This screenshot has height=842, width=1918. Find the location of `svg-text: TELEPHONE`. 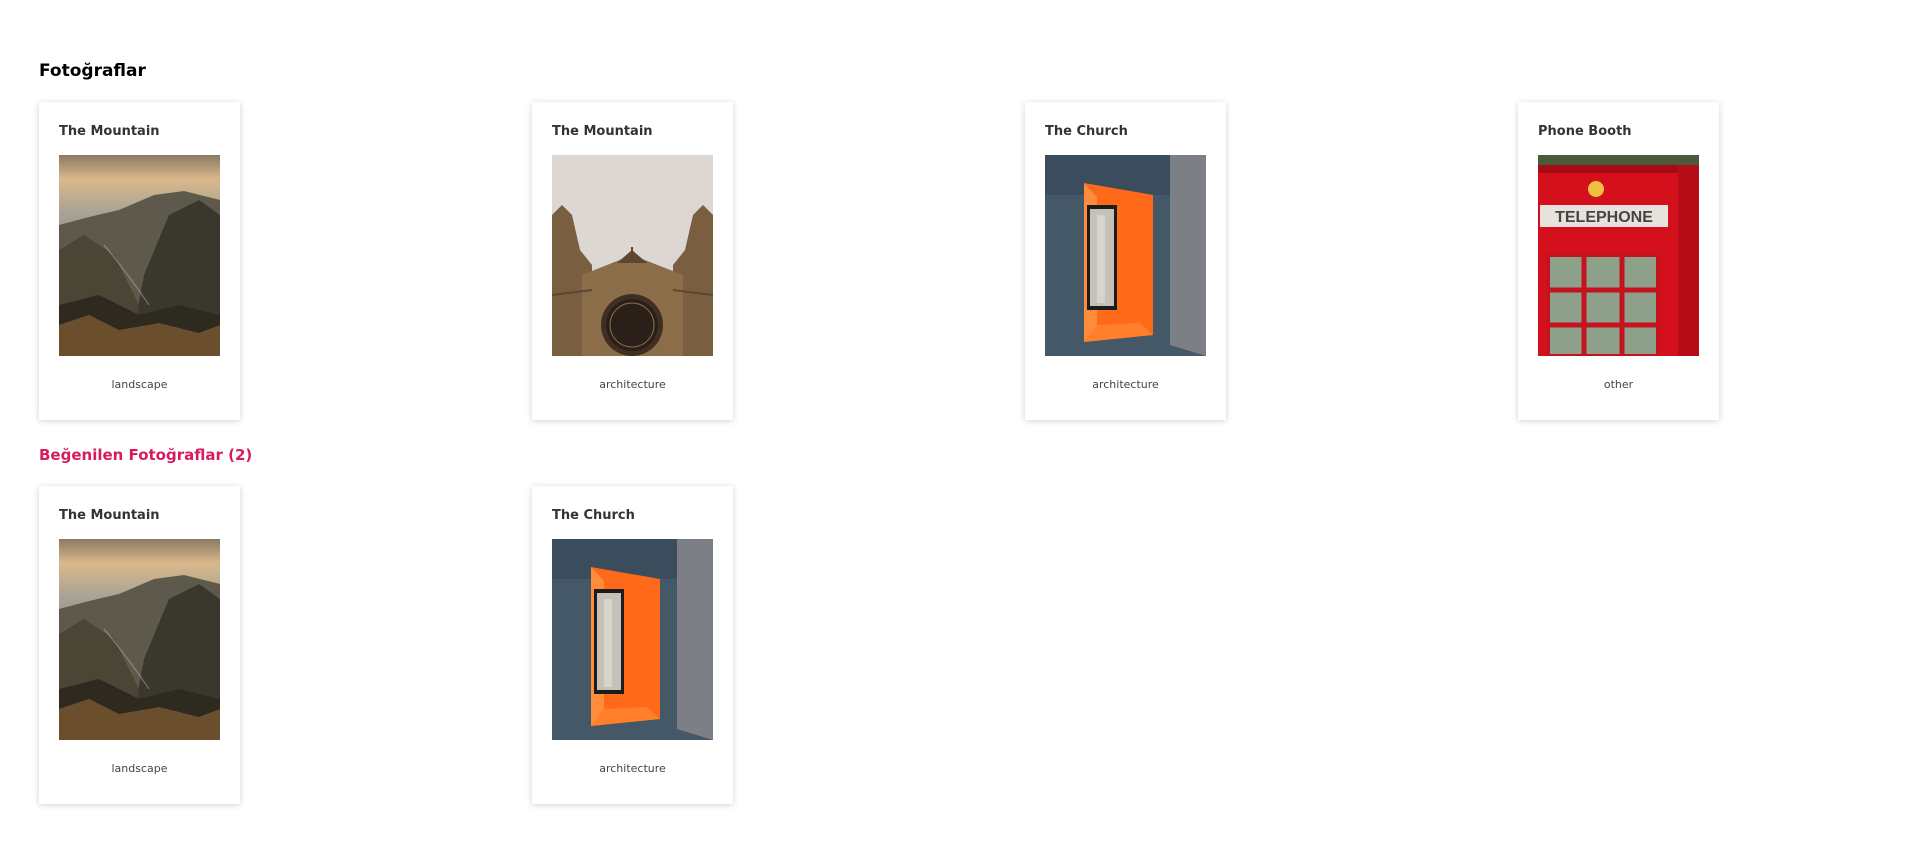

svg-text: TELEPHONE is located at coordinates (1604, 217).